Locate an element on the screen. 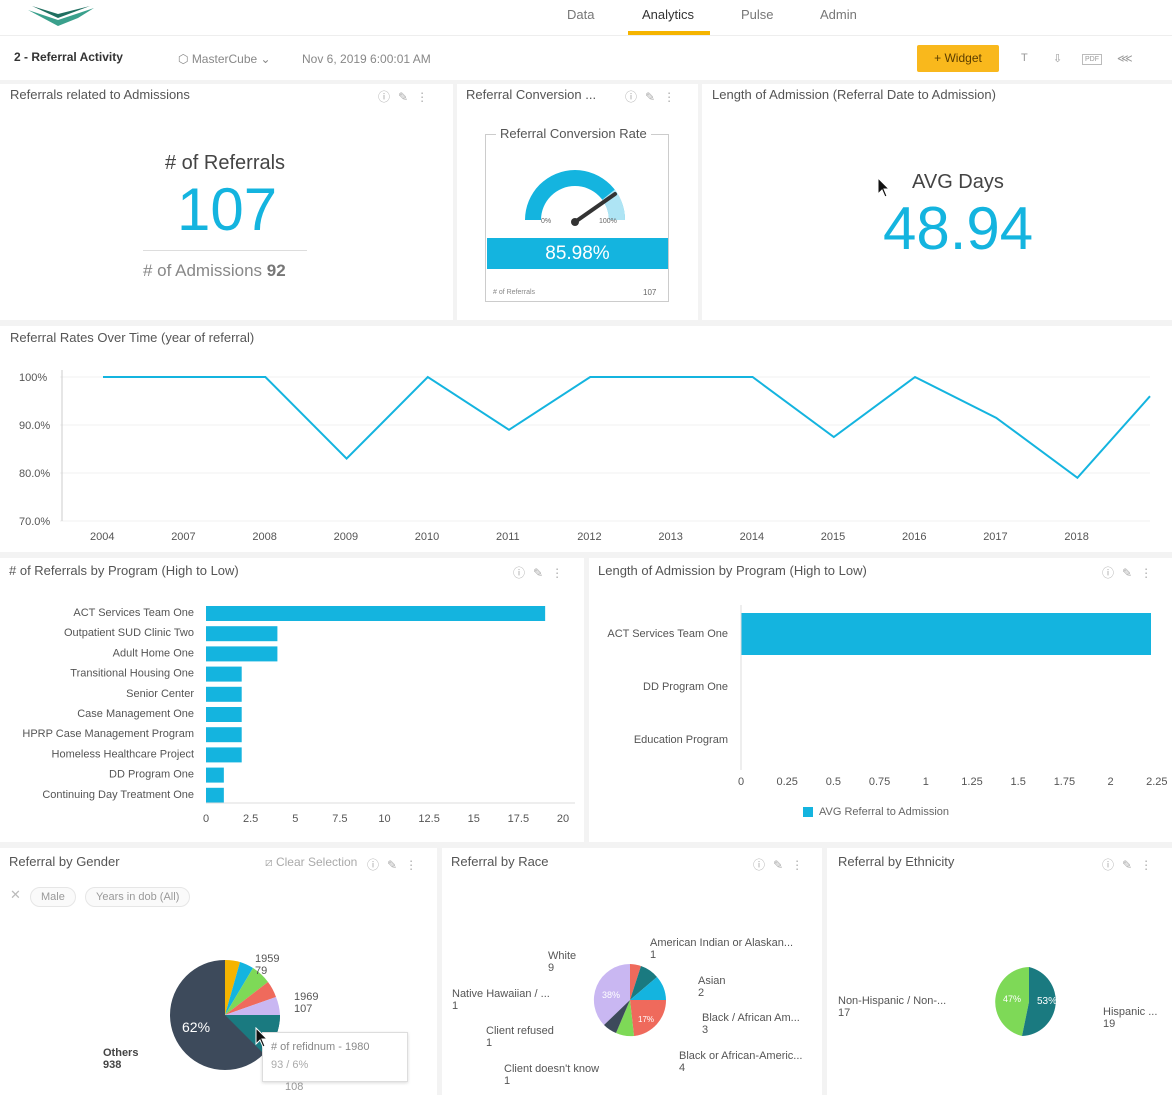  pie-label-108: 108 is located at coordinates (294, 1087).